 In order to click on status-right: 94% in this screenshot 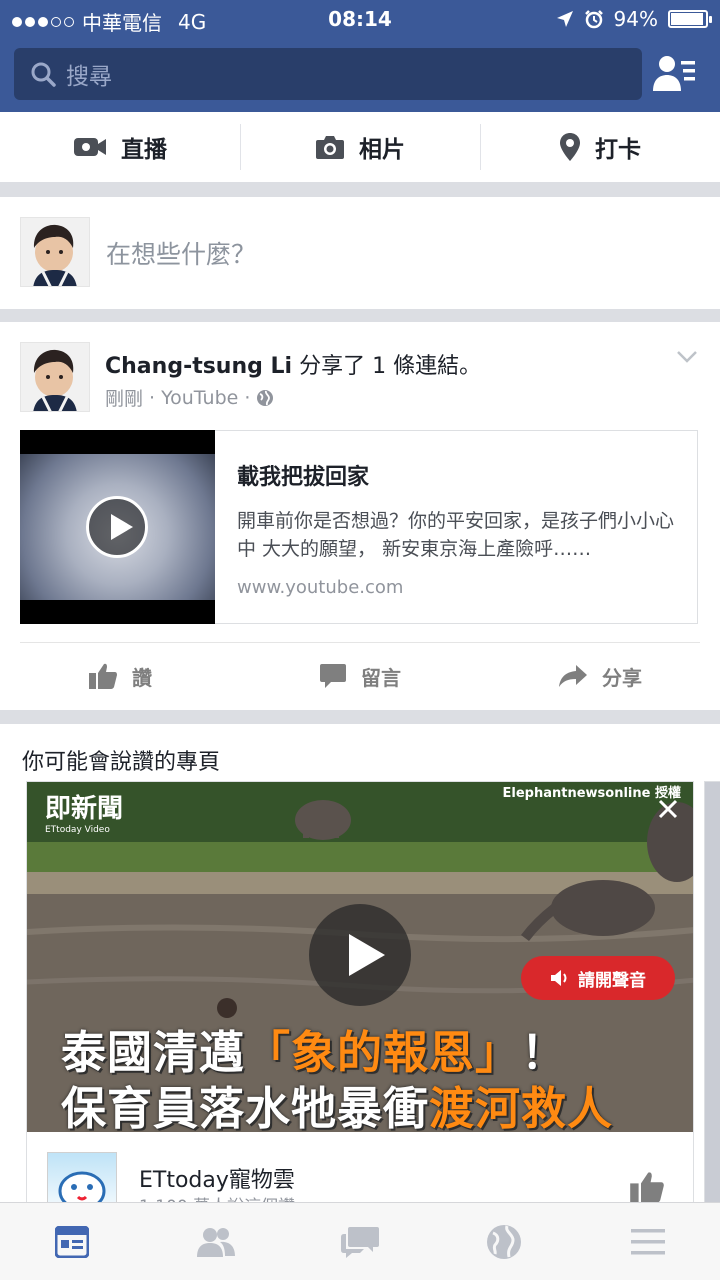, I will do `click(634, 19)`.